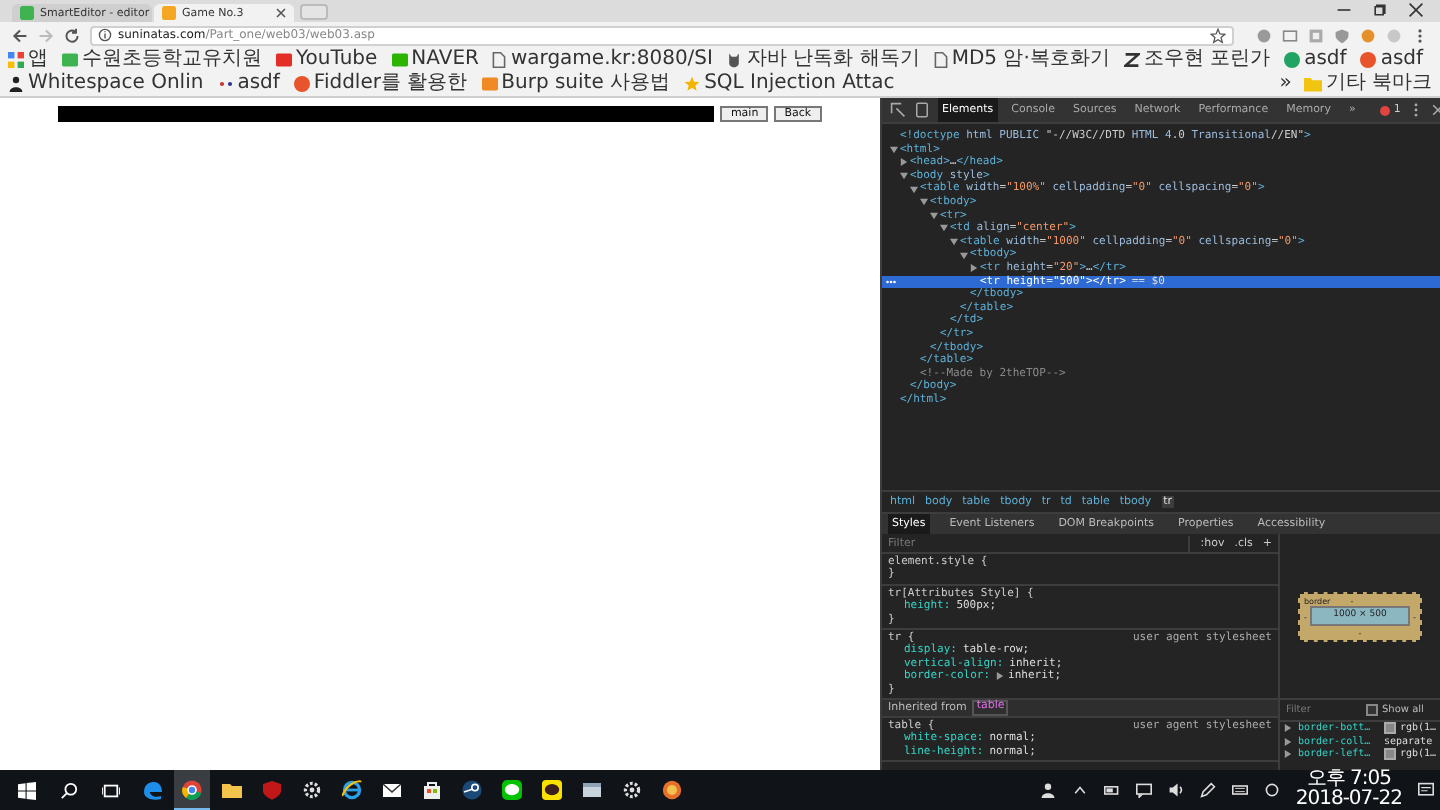 The image size is (1440, 810). Describe the element at coordinates (922, 110) in the screenshot. I see `device-icon` at that location.